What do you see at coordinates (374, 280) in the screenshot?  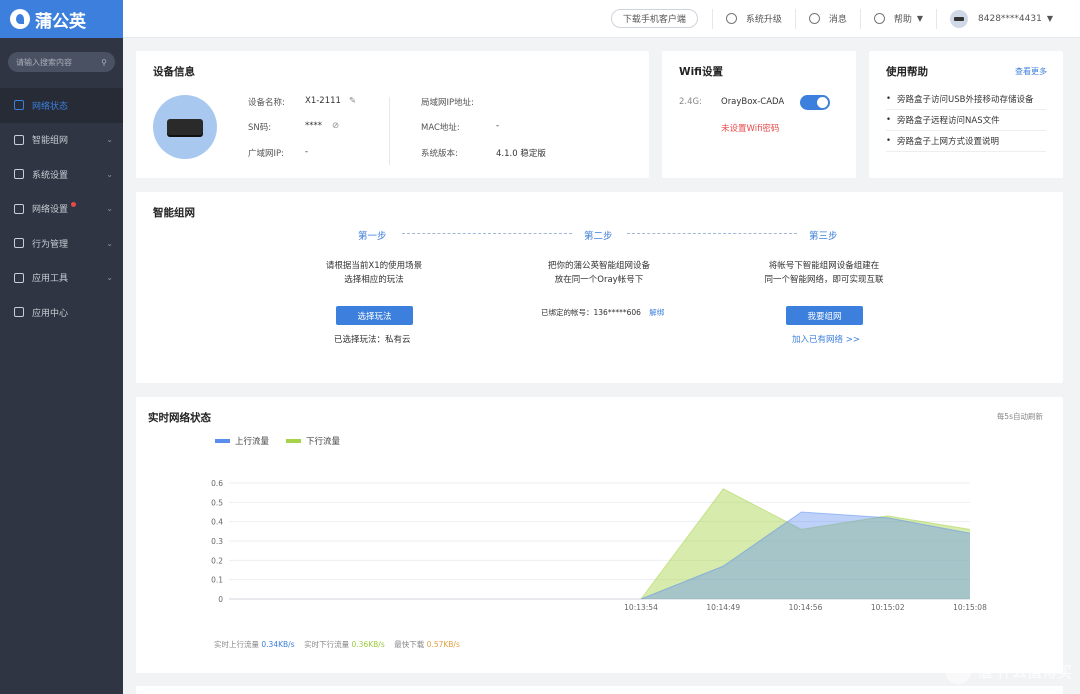 I see `step-one-line-2: 选择相应的玩法` at bounding box center [374, 280].